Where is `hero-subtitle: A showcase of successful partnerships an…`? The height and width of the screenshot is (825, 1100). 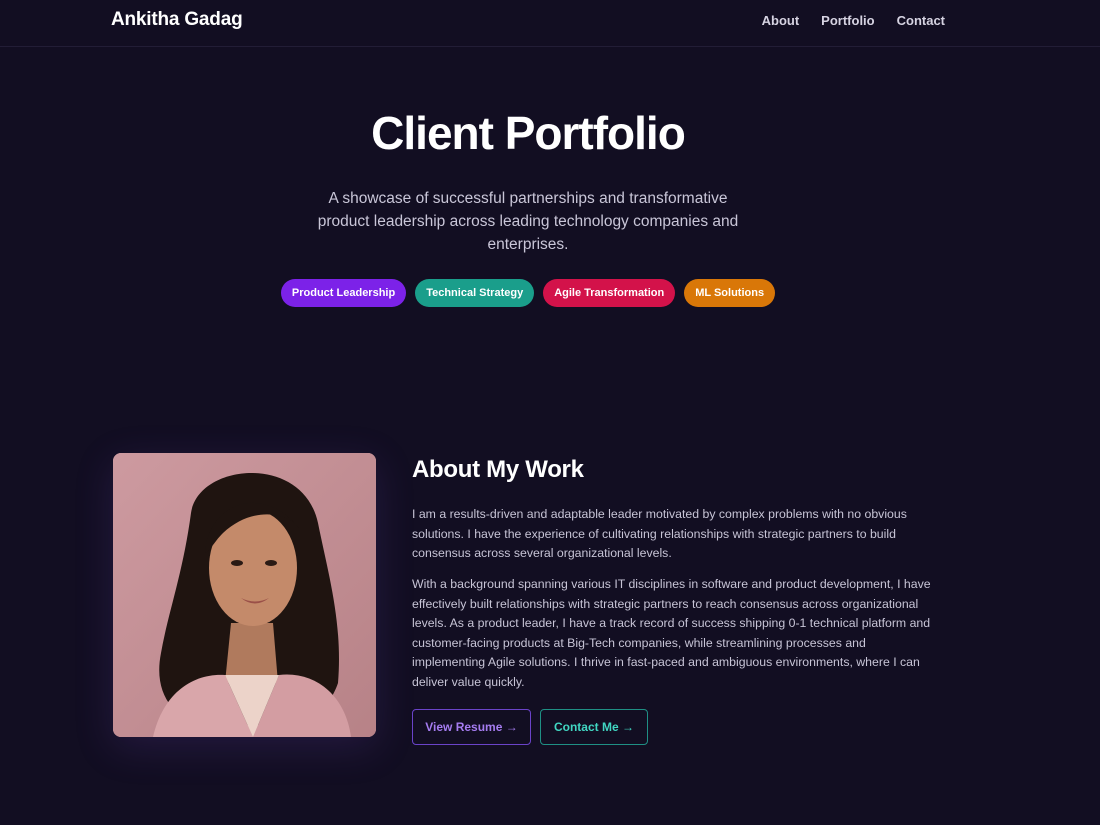
hero-subtitle: A showcase of successful partnerships an… is located at coordinates (528, 221).